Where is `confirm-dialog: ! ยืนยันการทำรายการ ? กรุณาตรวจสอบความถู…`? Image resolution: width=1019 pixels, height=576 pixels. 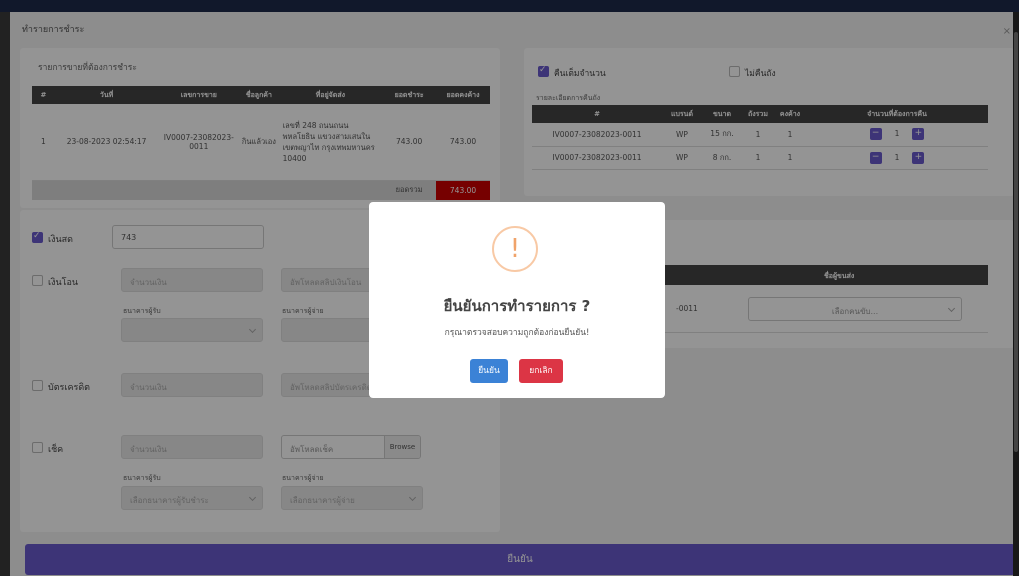
confirm-dialog: ! ยืนยันการทำรายการ ? กรุณาตรวจสอบความถู… is located at coordinates (517, 300).